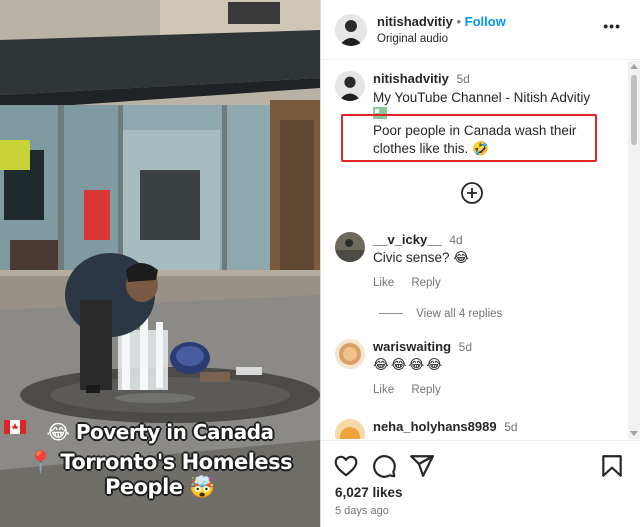  What do you see at coordinates (456, 240) in the screenshot?
I see `comment-time: 4d` at bounding box center [456, 240].